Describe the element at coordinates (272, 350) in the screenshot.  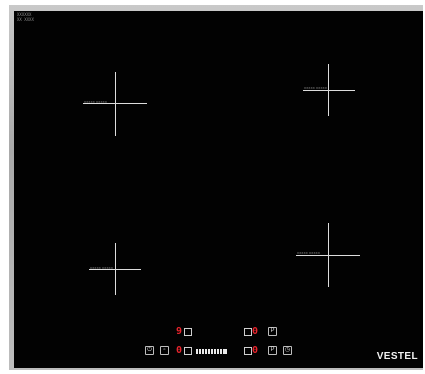
I see `p-button-bottom: P` at that location.